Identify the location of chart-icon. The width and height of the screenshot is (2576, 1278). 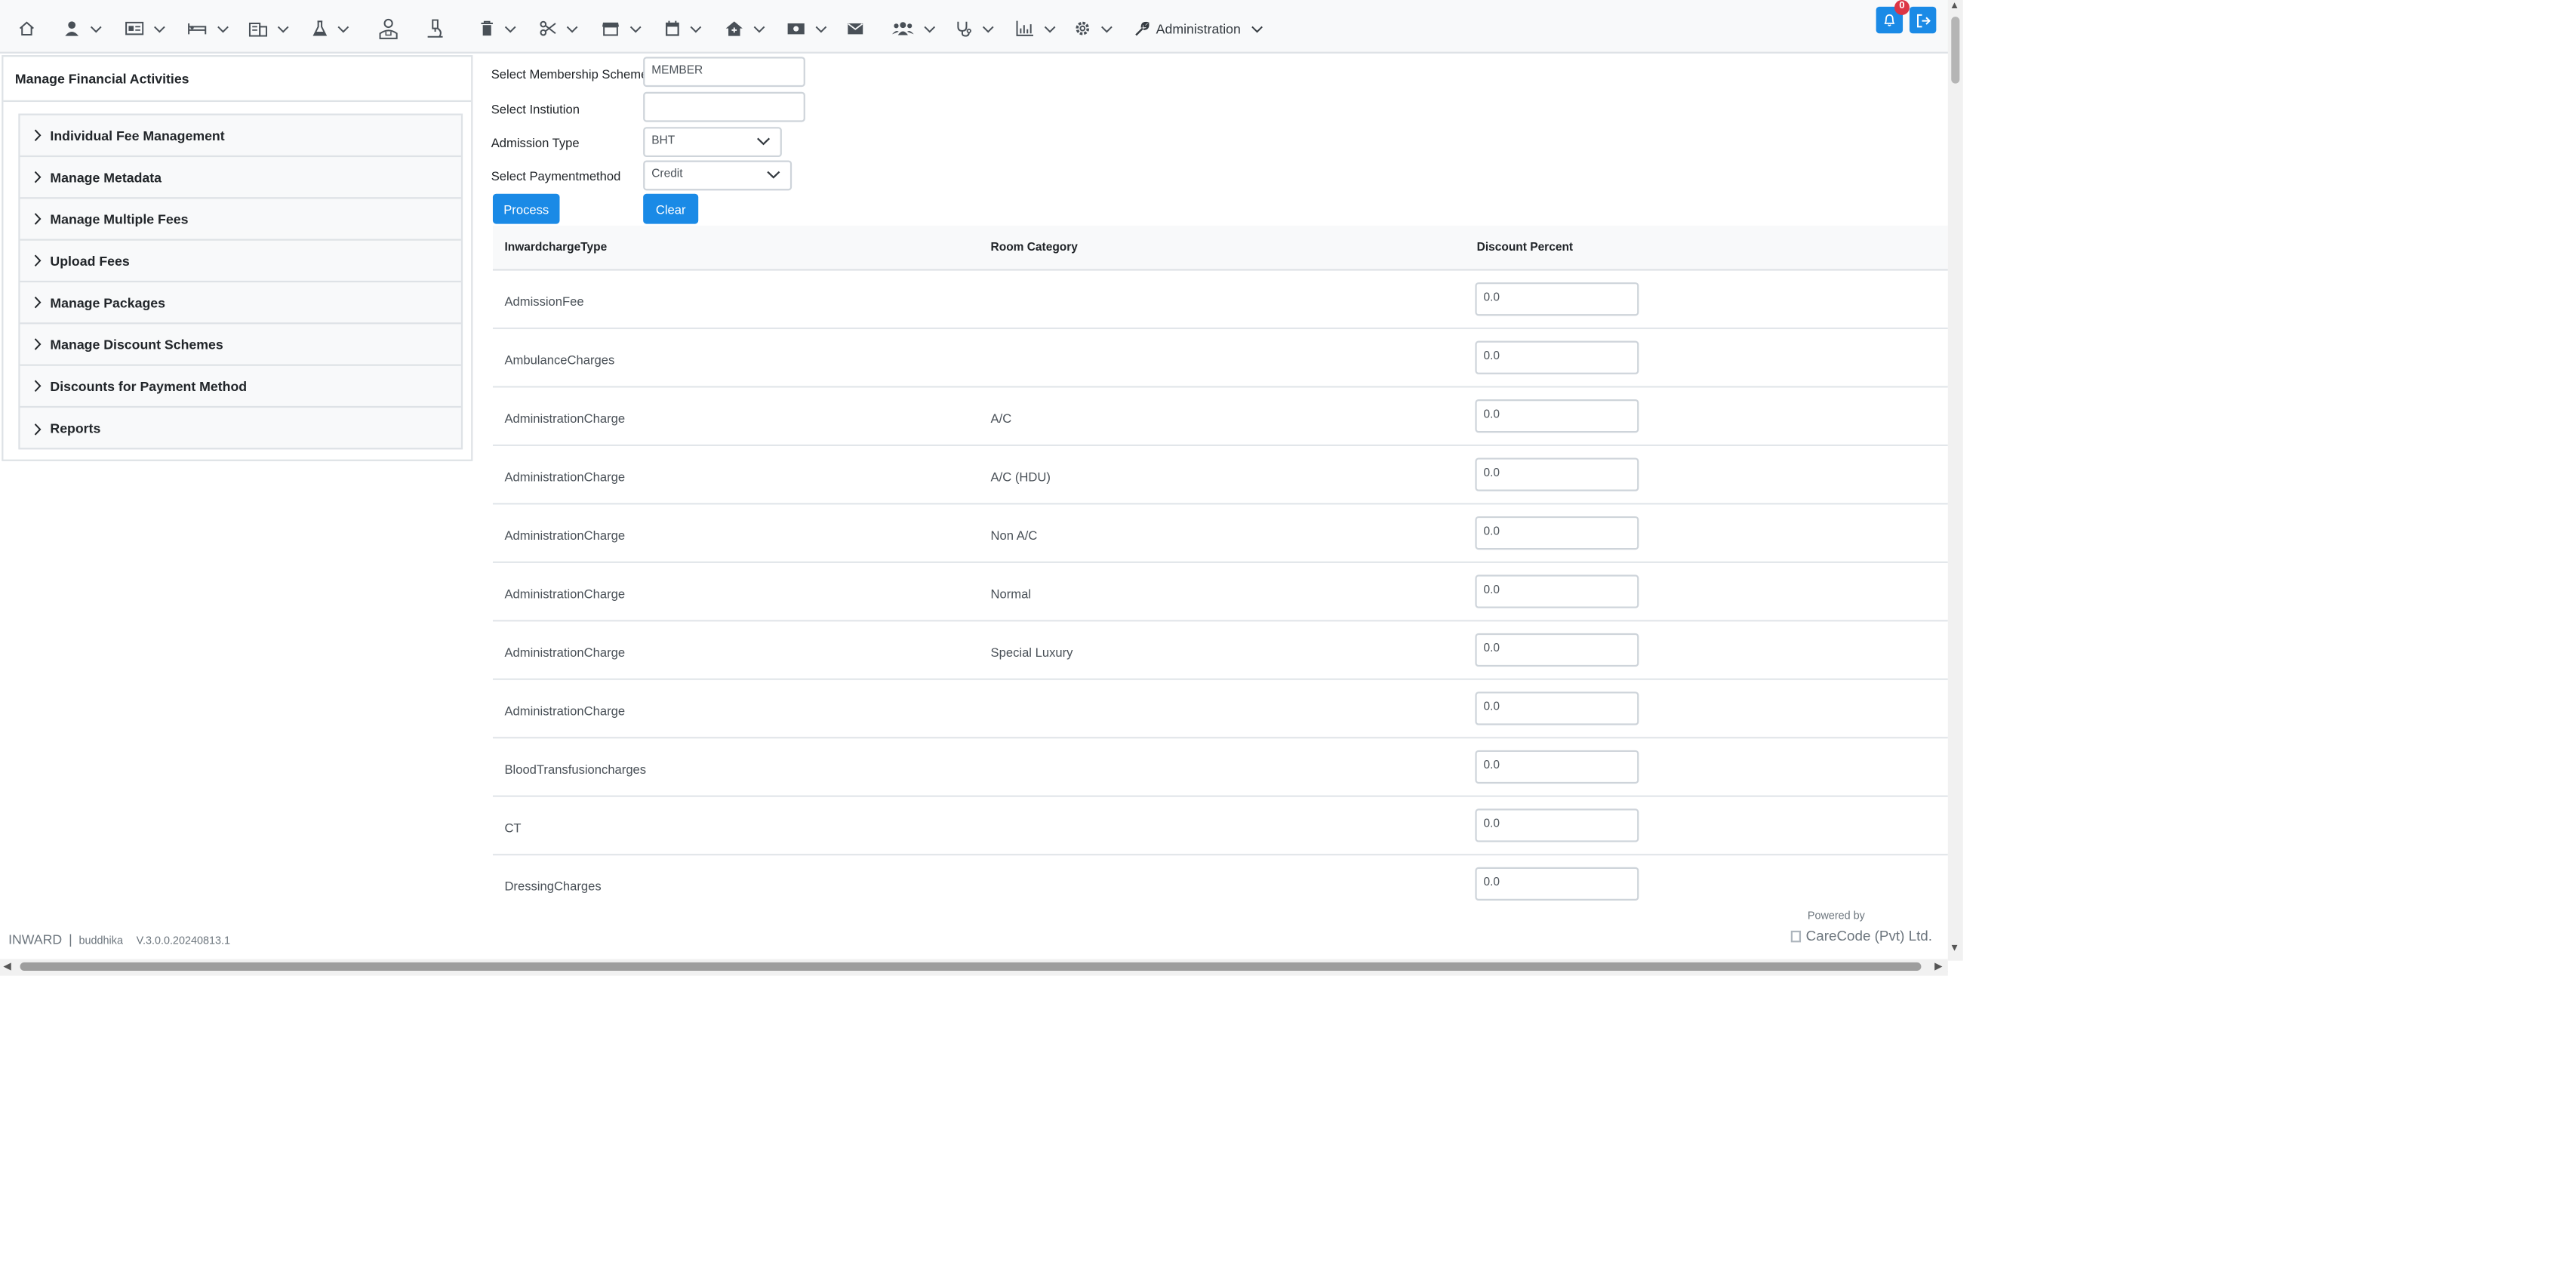
(1024, 28).